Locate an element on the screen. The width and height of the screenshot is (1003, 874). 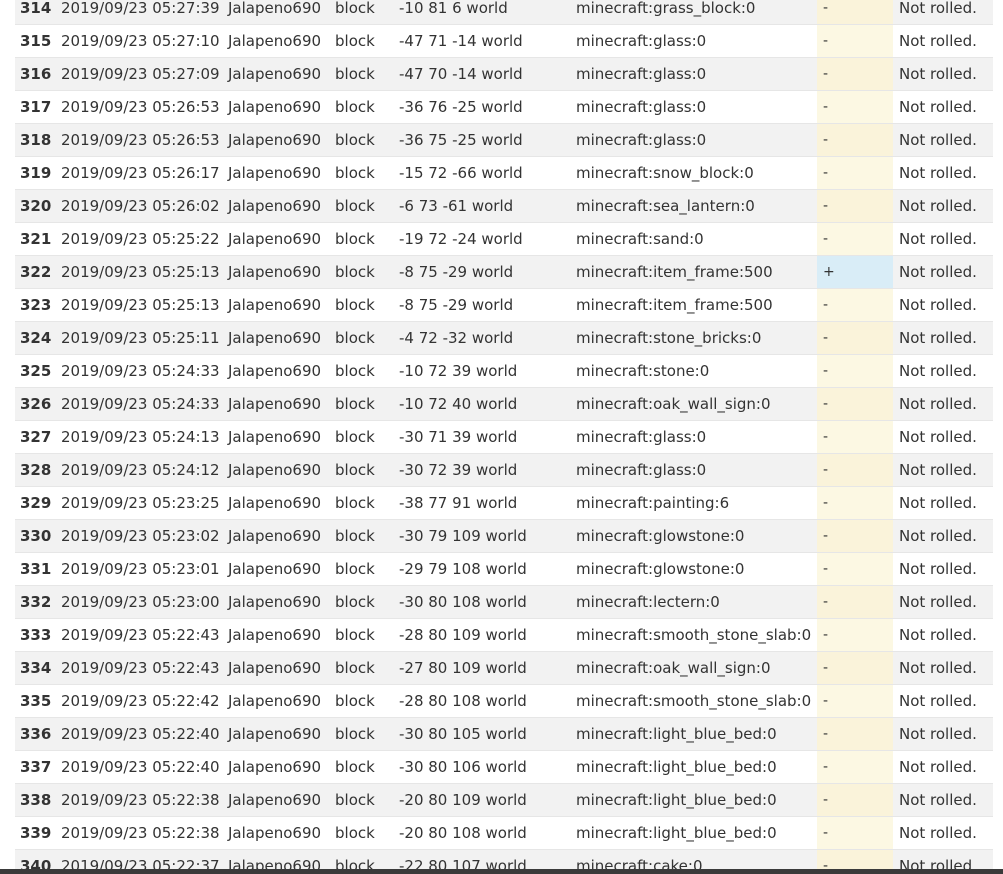
row-id: 338 is located at coordinates (35, 800).